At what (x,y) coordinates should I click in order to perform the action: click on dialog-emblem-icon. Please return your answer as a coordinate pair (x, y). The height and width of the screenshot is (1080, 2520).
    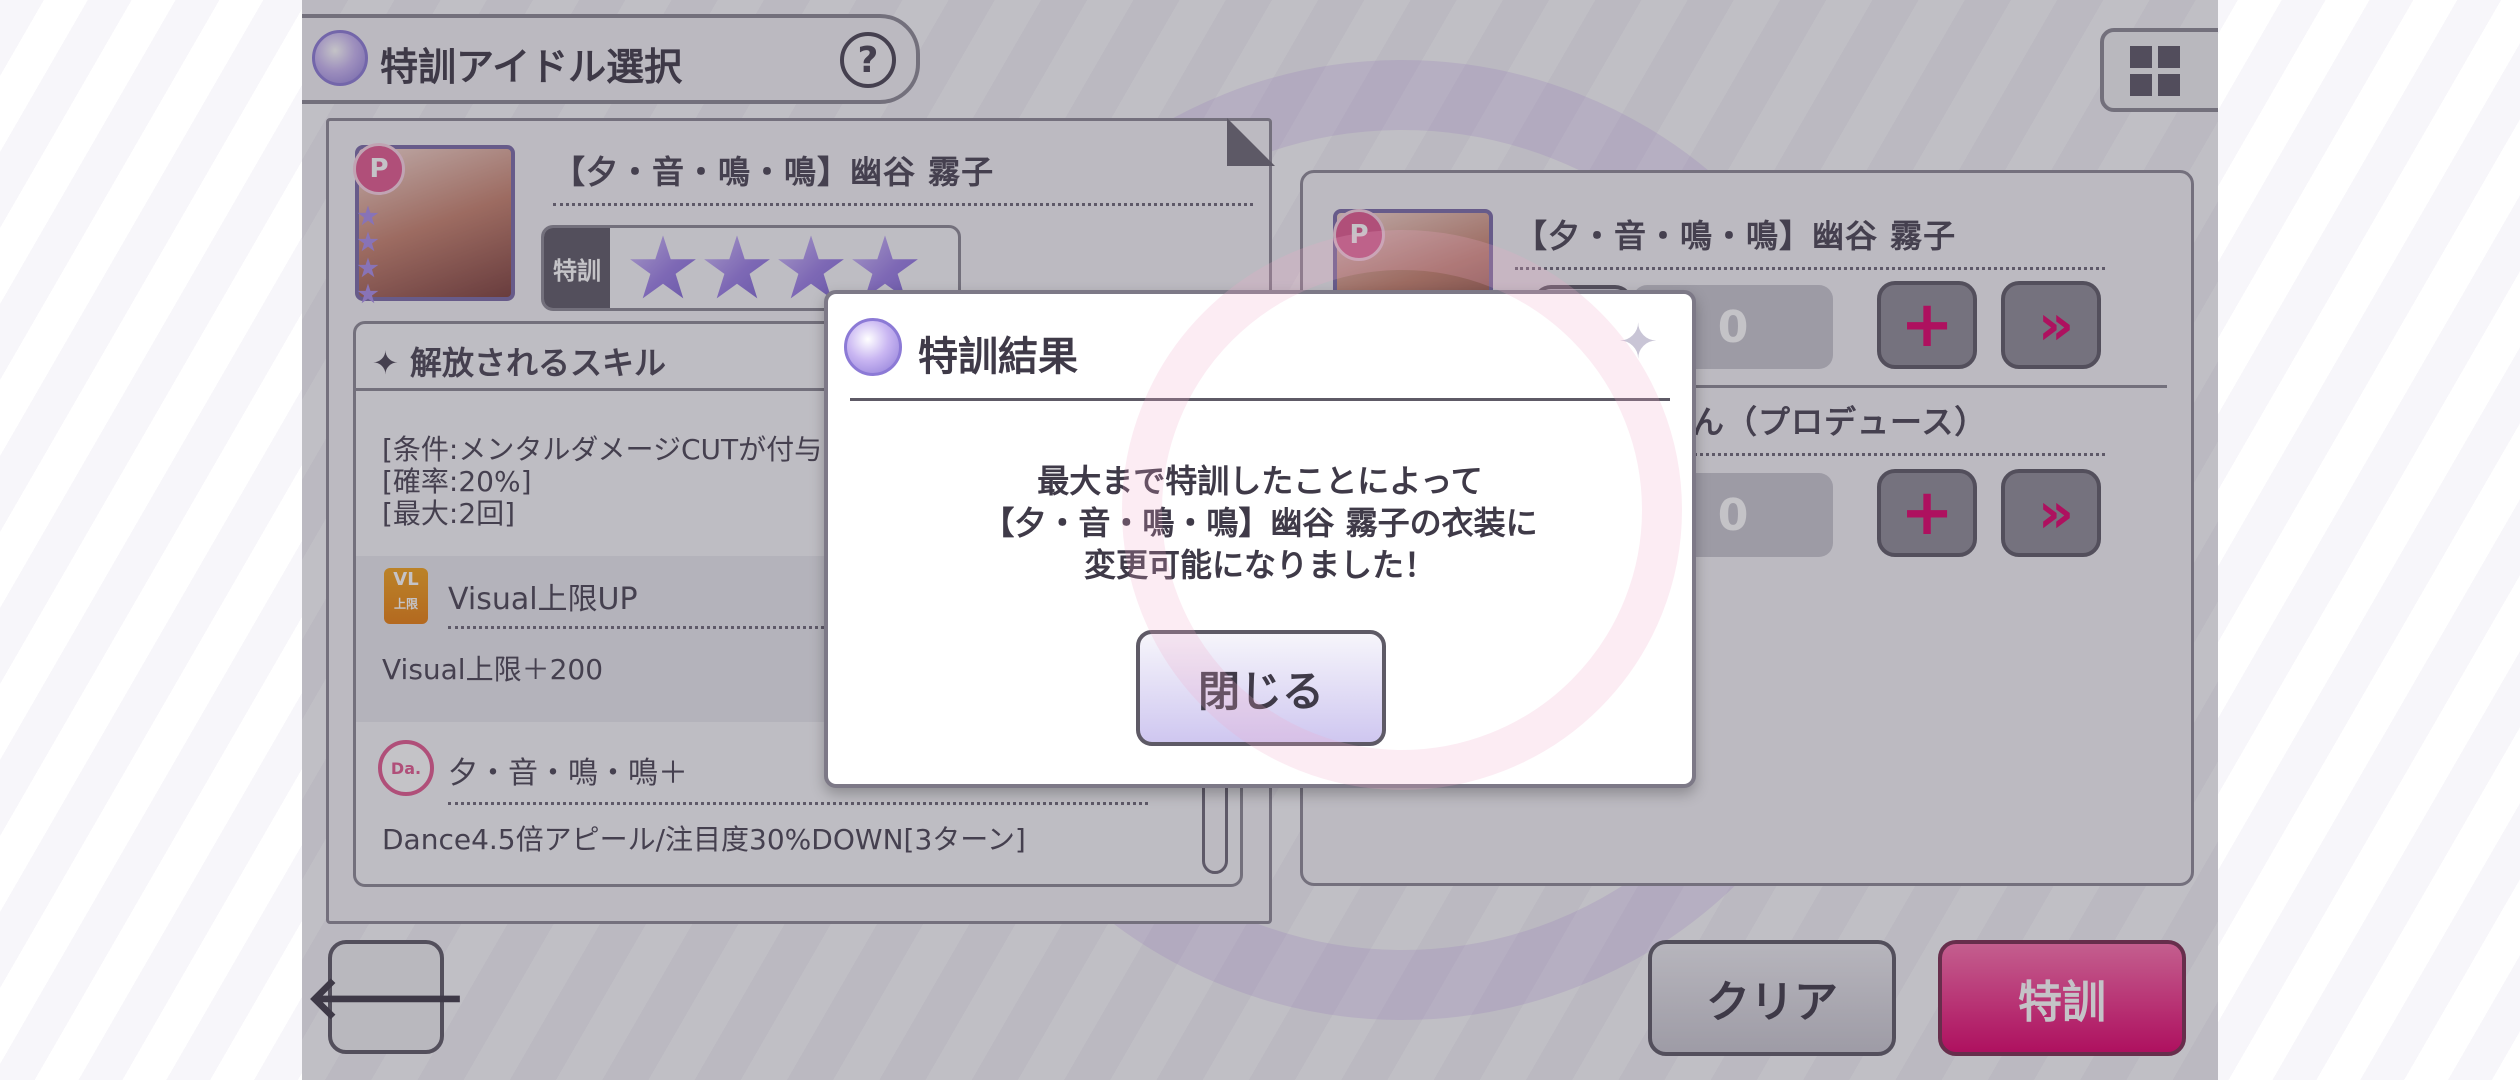
    Looking at the image, I should click on (873, 347).